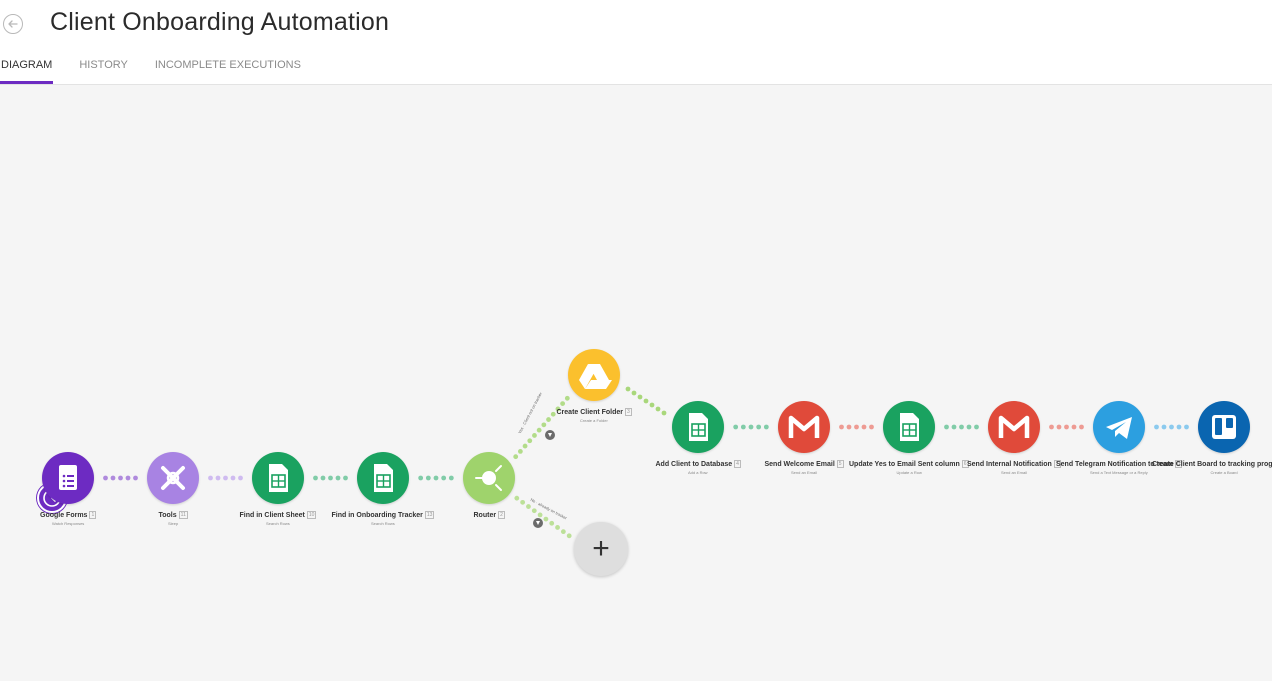 This screenshot has width=1272, height=681. I want to click on telegram-icon, so click(1119, 428).